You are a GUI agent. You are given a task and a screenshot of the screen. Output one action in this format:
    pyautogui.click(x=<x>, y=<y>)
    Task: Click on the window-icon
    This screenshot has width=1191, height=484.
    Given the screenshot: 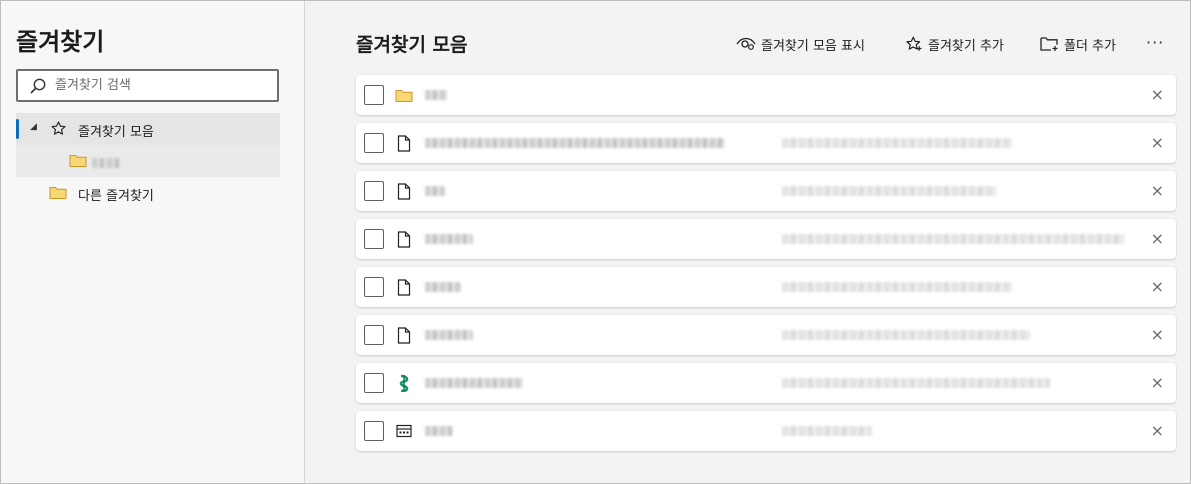 What is the action you would take?
    pyautogui.click(x=404, y=431)
    